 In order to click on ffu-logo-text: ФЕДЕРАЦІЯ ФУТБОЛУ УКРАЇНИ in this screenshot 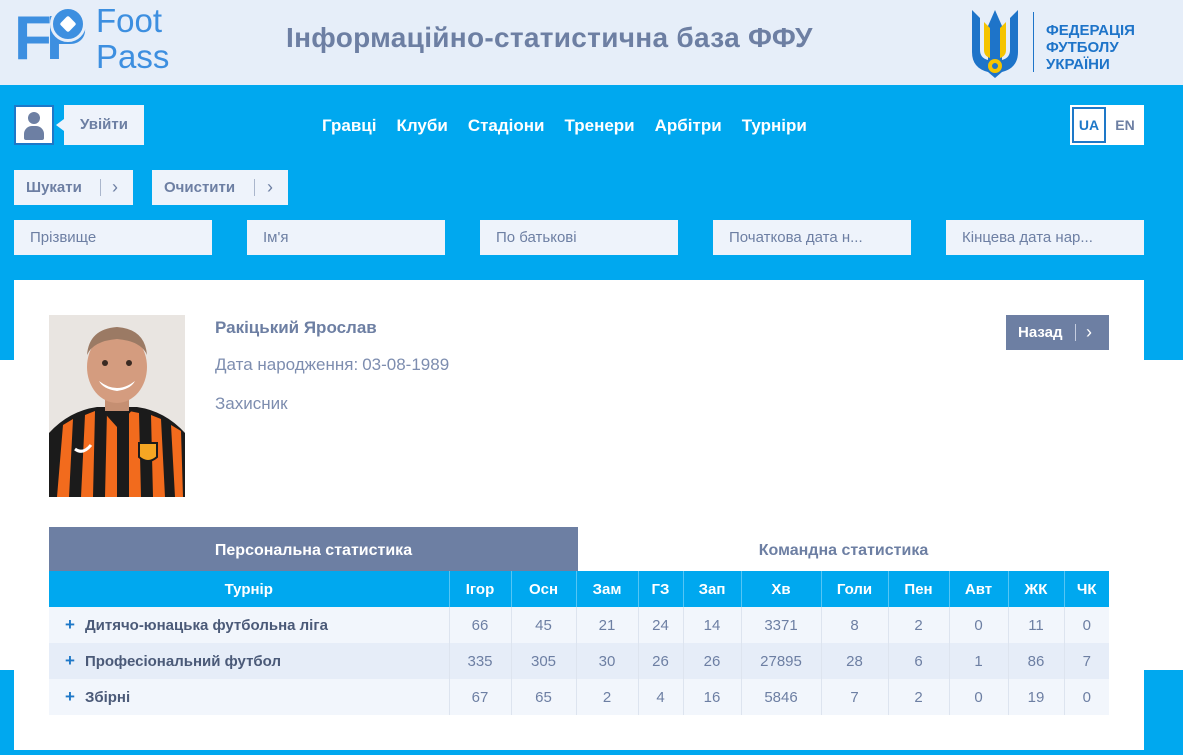, I will do `click(1090, 47)`.